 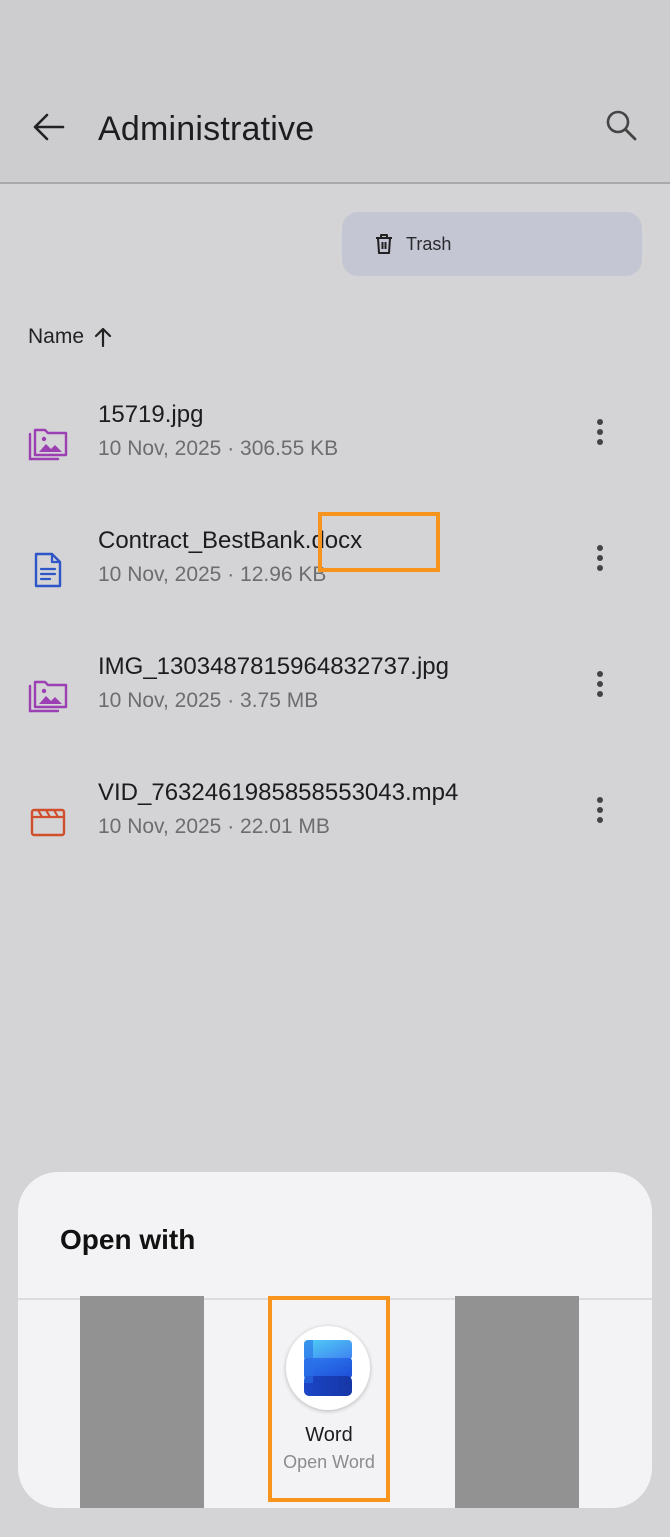 I want to click on file-meta: 10 Nov, 2025 · 22.01 MB, so click(x=214, y=826).